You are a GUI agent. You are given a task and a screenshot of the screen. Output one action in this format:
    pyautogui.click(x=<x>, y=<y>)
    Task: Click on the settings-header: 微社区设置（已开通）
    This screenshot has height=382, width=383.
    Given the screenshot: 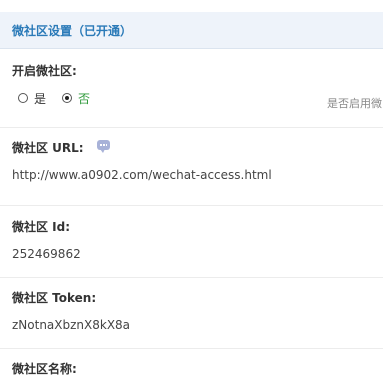 What is the action you would take?
    pyautogui.click(x=191, y=30)
    